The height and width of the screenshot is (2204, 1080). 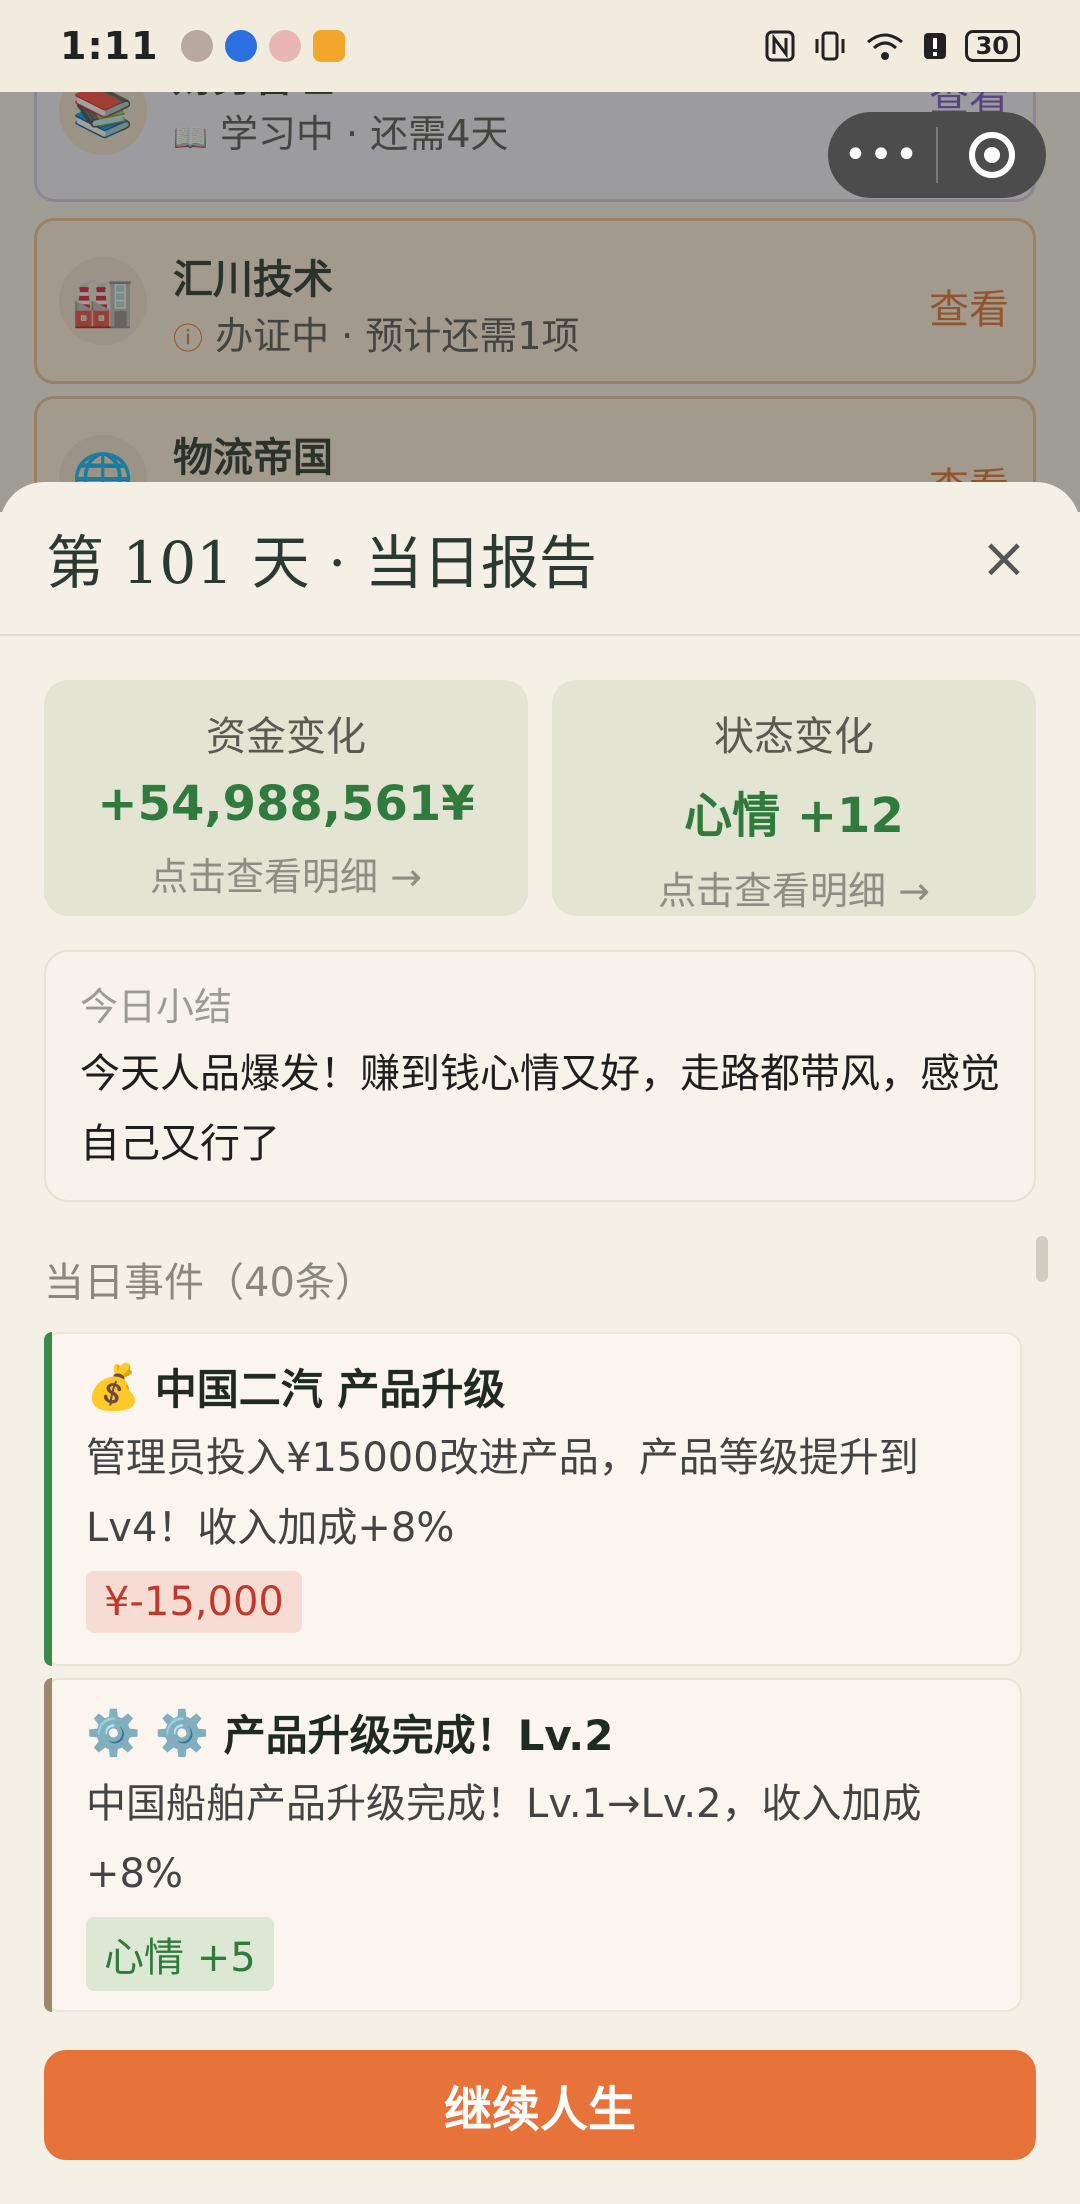 I want to click on alert-icon, so click(x=934, y=46).